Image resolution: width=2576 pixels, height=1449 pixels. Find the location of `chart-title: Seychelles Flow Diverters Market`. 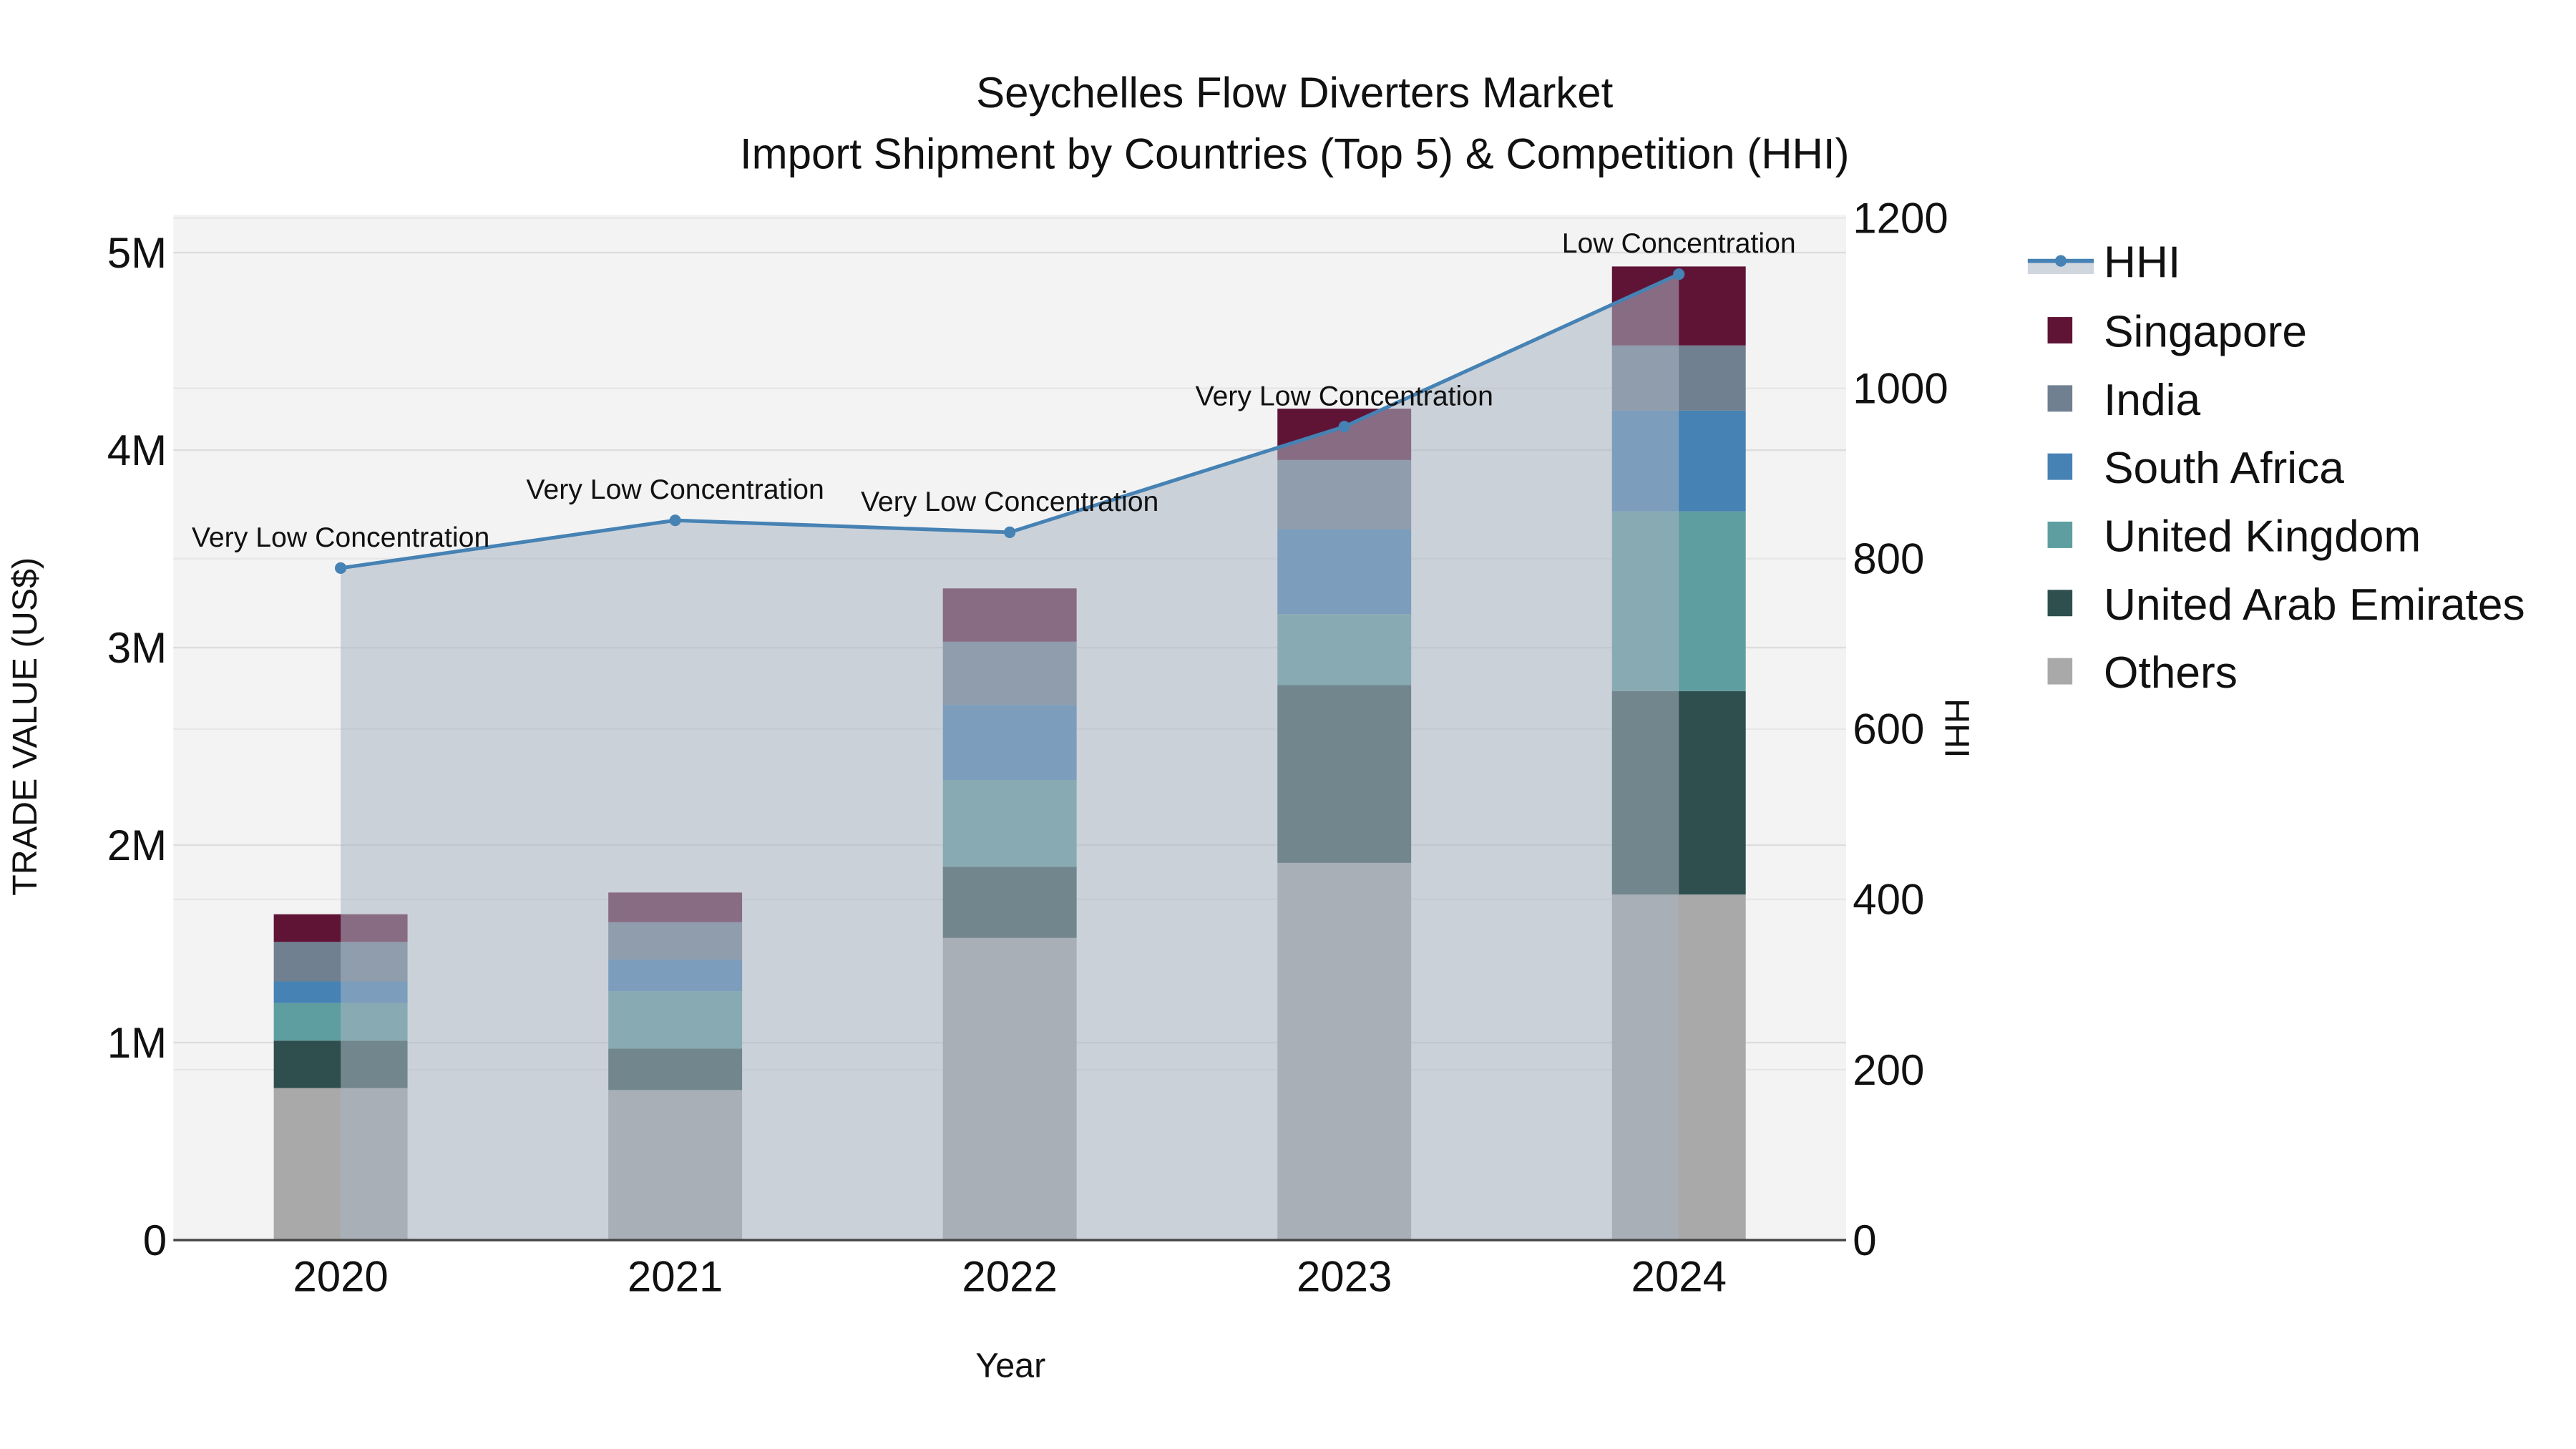

chart-title: Seychelles Flow Diverters Market is located at coordinates (1295, 93).